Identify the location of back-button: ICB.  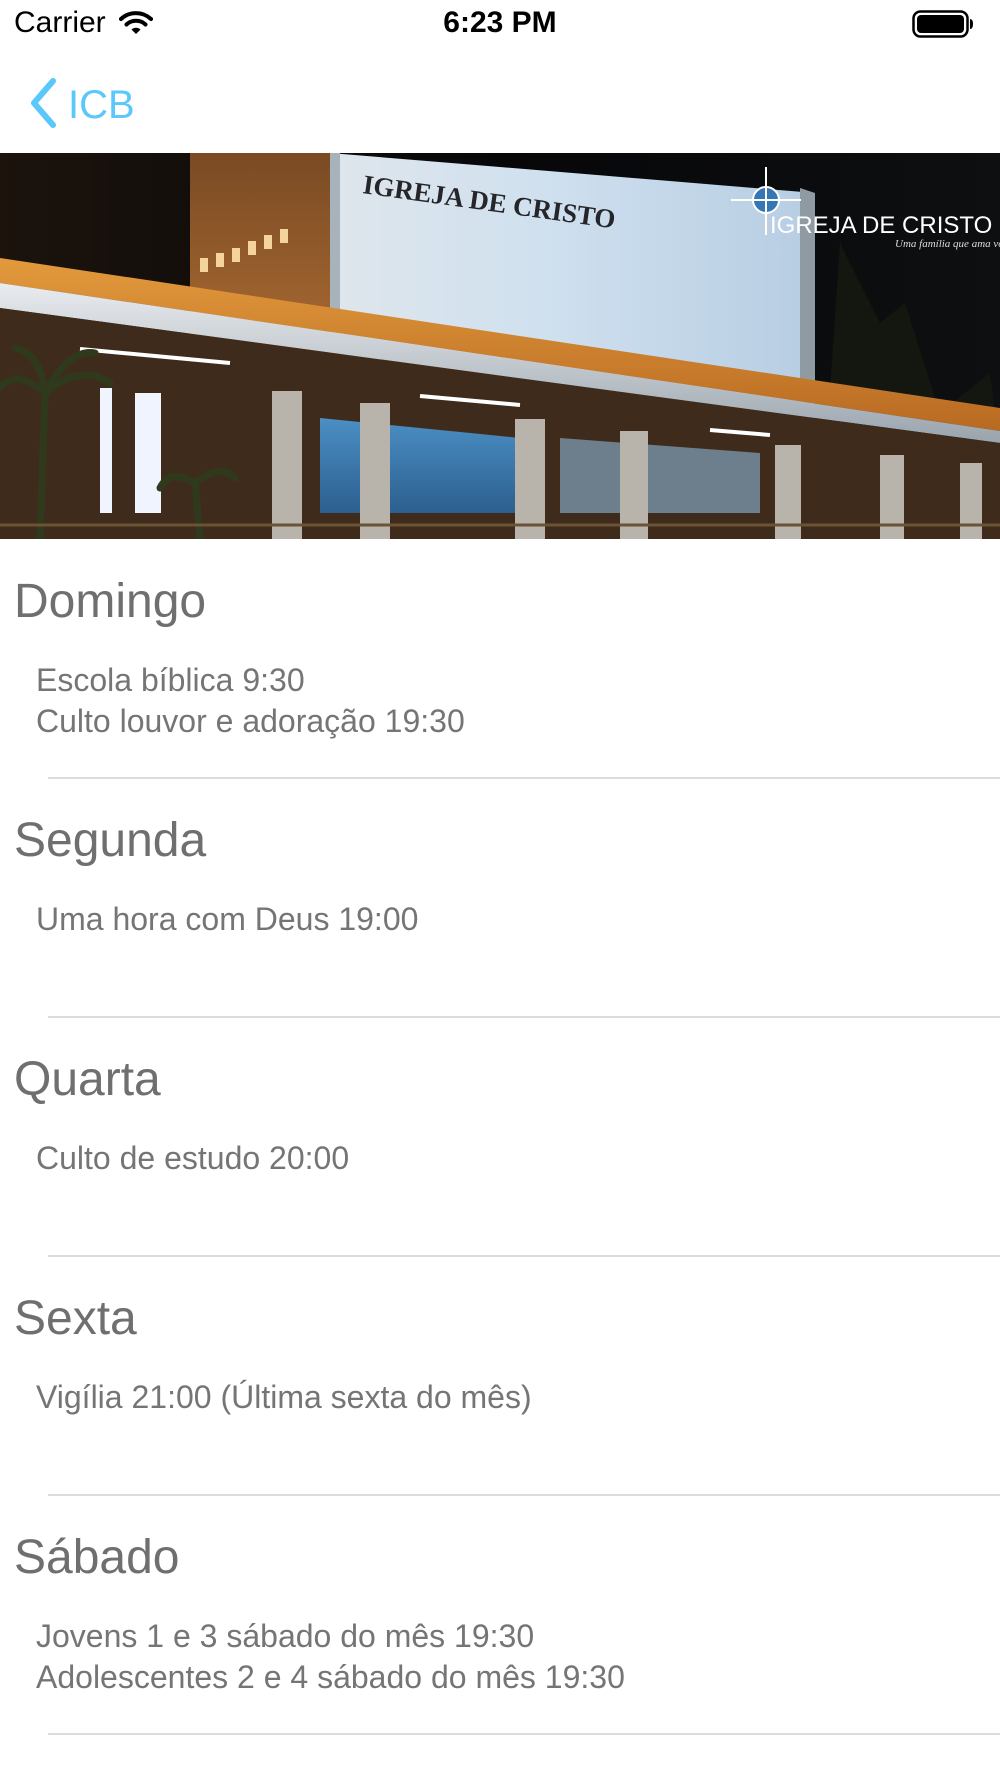
(81, 105).